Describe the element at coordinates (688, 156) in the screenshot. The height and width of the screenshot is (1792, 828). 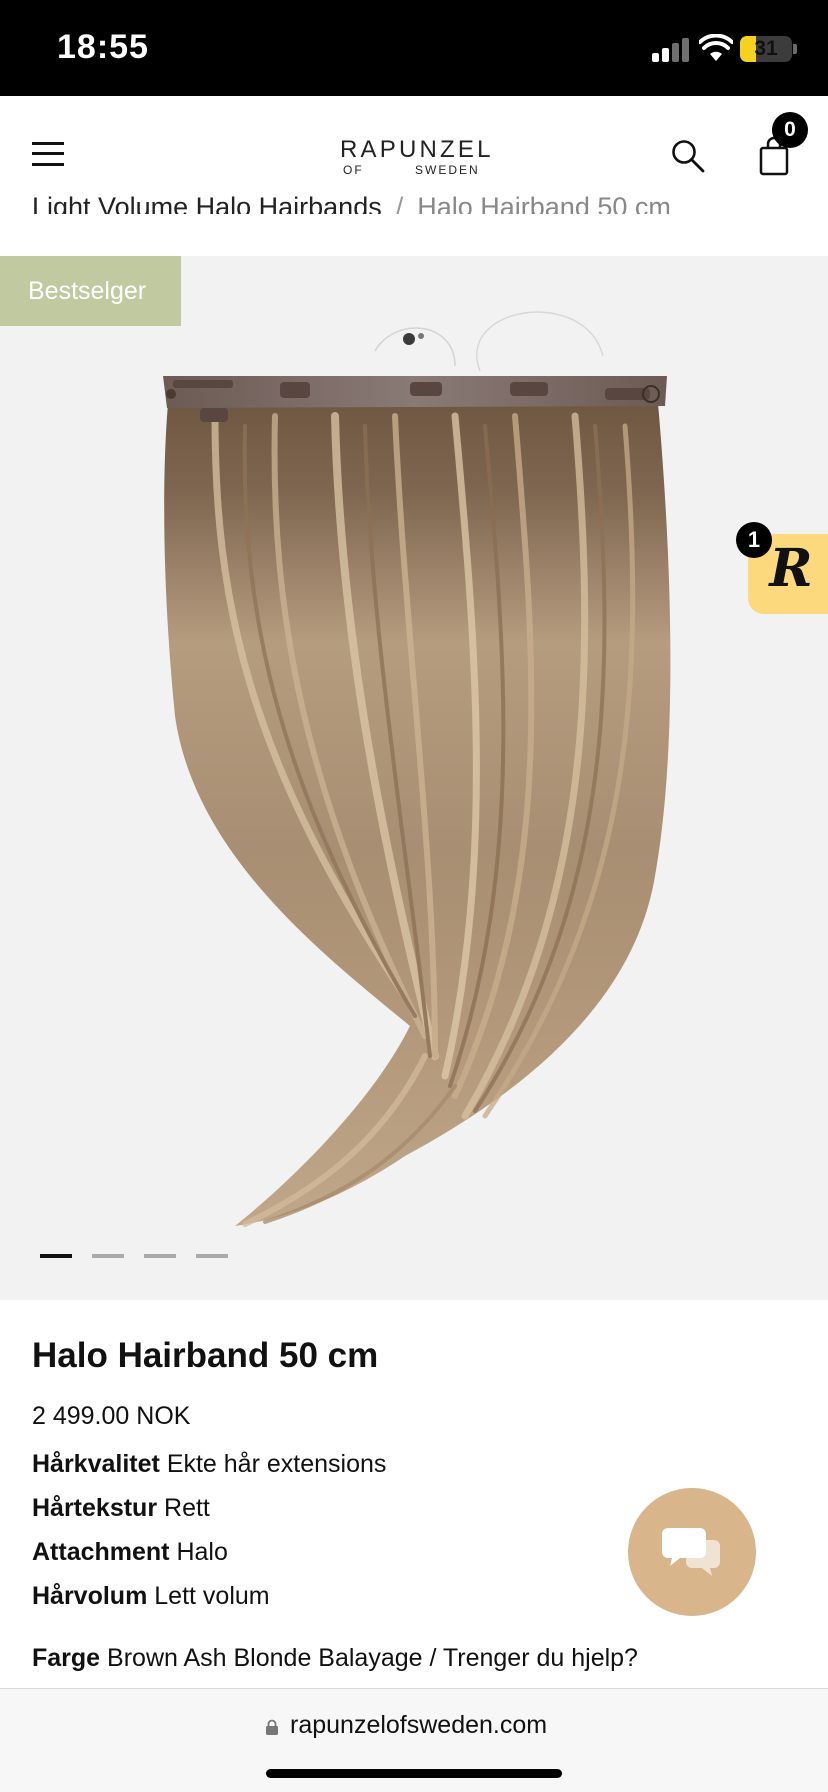
I see `search-icon` at that location.